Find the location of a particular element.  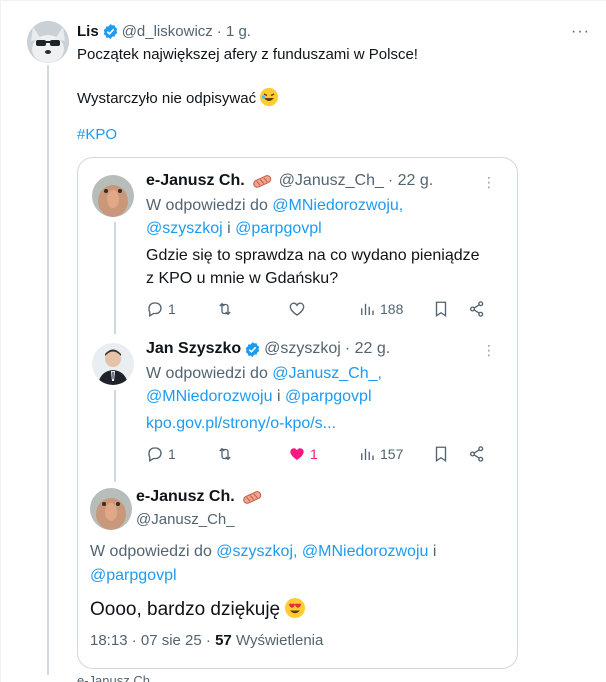

focused-author-handle: @Janusz_Ch_ is located at coordinates (185, 519).